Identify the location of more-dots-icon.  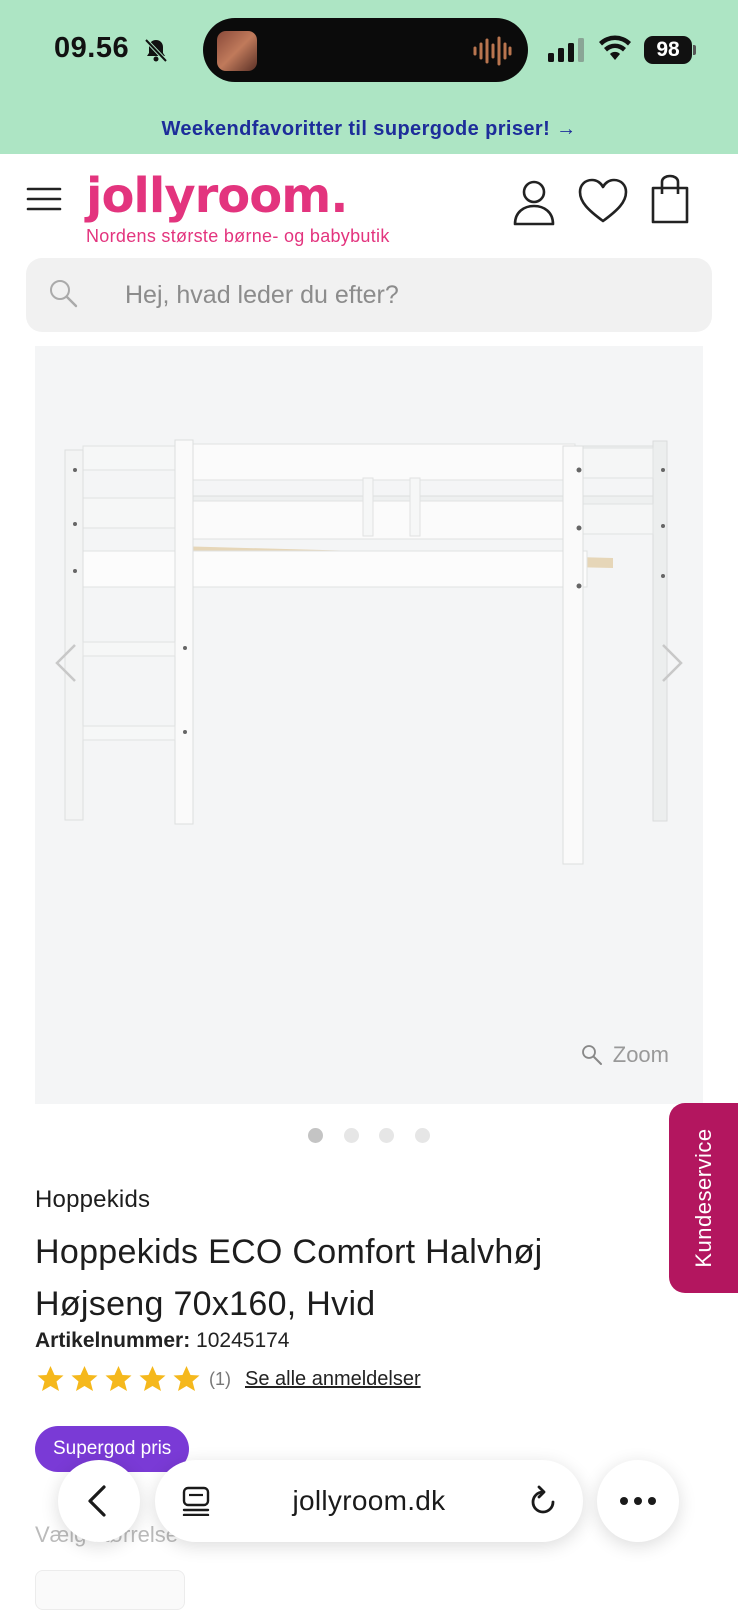
(638, 1501).